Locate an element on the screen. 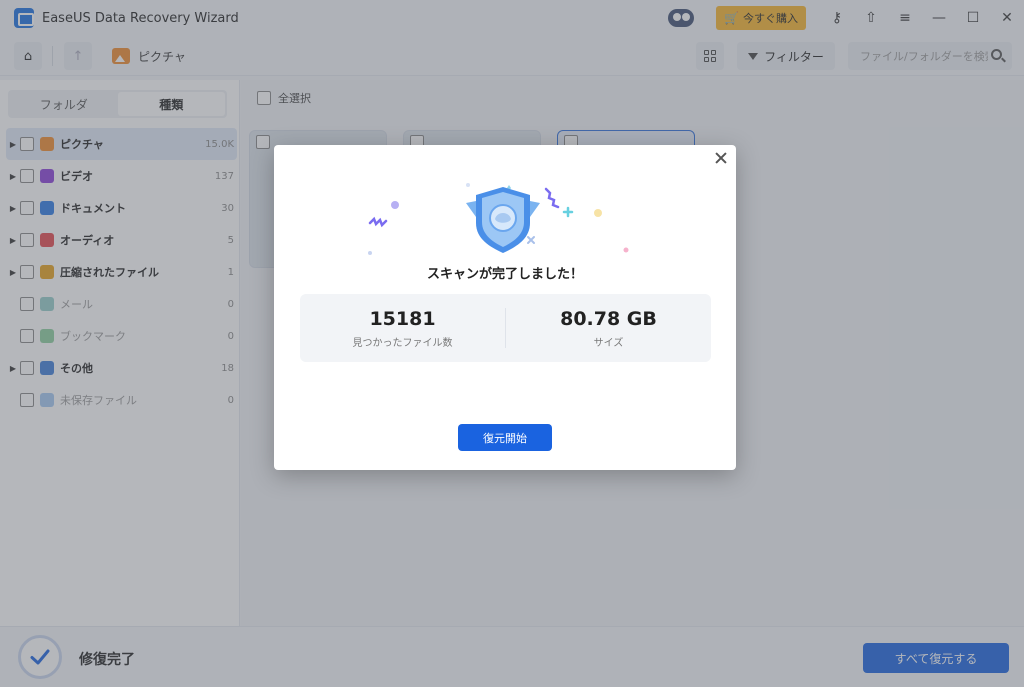 The image size is (1024, 687). scan-stats: 15181 見つかったファイル数 80.78 GB サイズ is located at coordinates (505, 328).